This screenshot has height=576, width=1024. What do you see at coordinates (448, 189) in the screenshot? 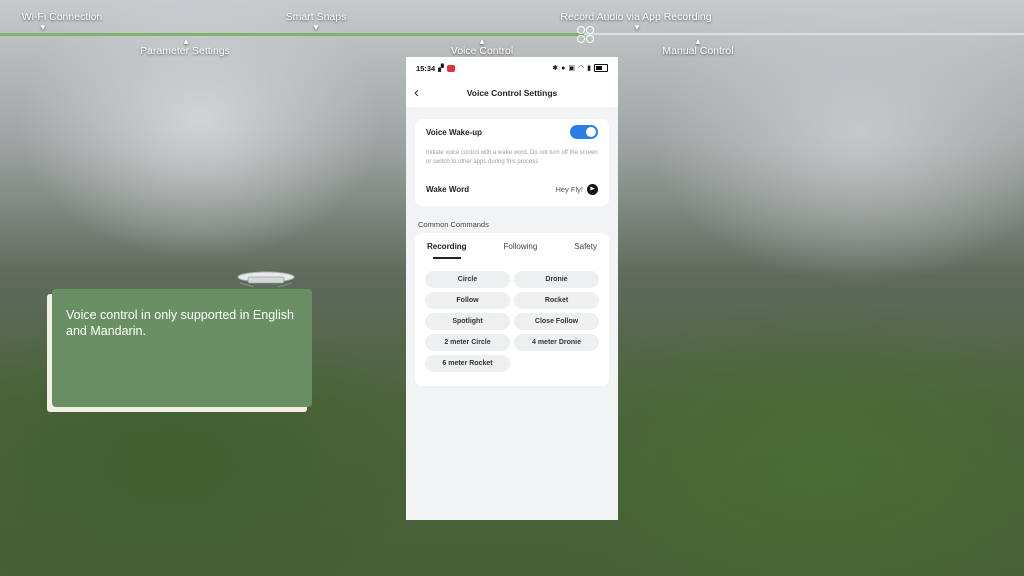
I see `wake-word-label: Wake Word` at bounding box center [448, 189].